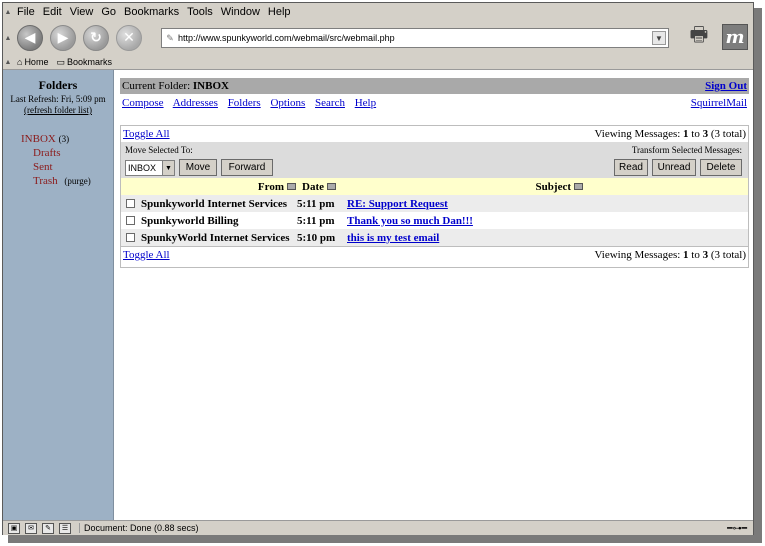  What do you see at coordinates (58, 110) in the screenshot?
I see `refresh-folder-list-link: (refresh folder list)` at bounding box center [58, 110].